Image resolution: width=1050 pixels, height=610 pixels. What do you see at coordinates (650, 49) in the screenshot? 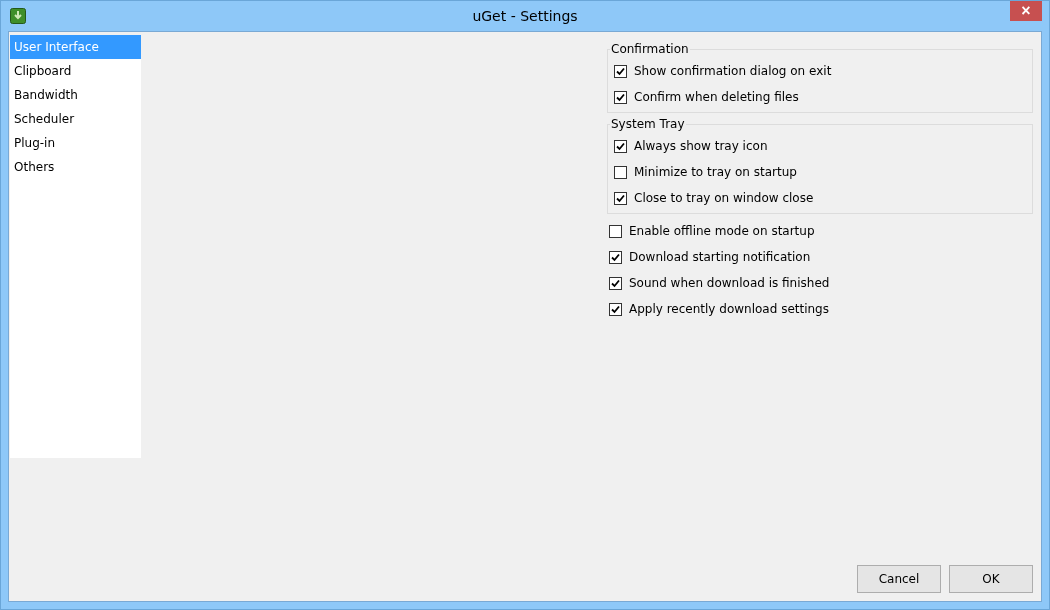
I see `group-title: Confirmation` at bounding box center [650, 49].